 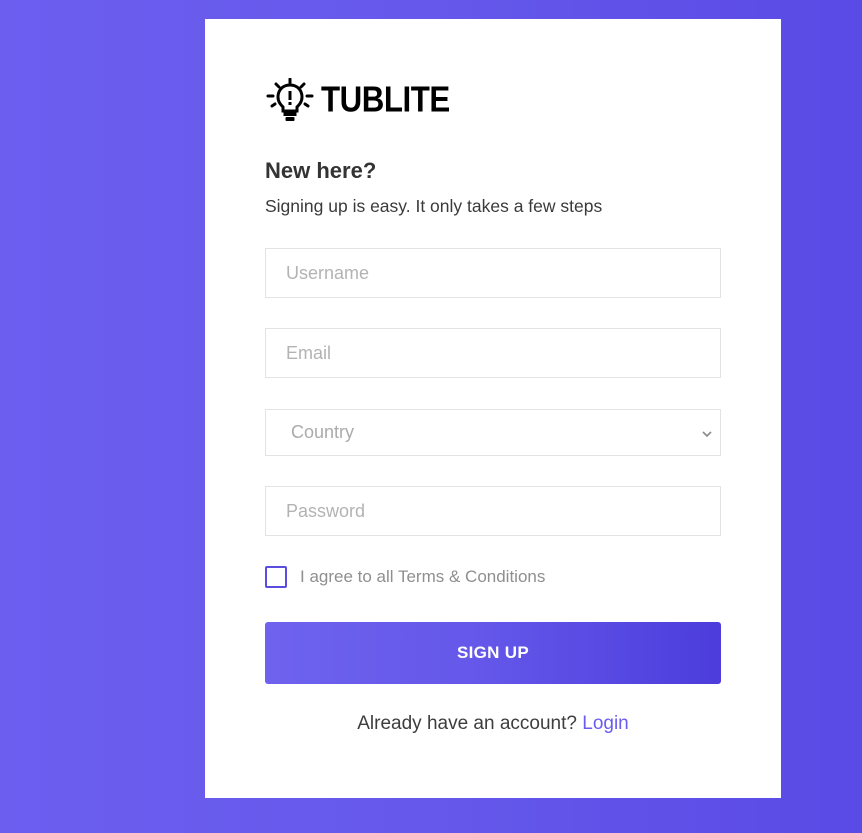 I want to click on password-input, so click(x=493, y=511).